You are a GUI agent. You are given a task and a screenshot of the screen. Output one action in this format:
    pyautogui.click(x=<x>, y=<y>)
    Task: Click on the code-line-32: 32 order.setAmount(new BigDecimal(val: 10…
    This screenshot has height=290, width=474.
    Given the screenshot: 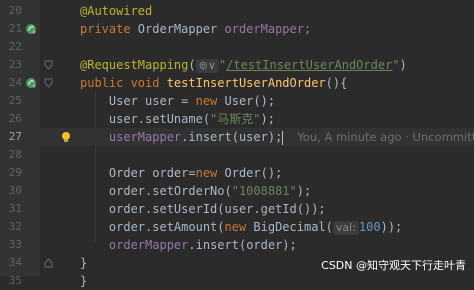 What is the action you would take?
    pyautogui.click(x=237, y=227)
    